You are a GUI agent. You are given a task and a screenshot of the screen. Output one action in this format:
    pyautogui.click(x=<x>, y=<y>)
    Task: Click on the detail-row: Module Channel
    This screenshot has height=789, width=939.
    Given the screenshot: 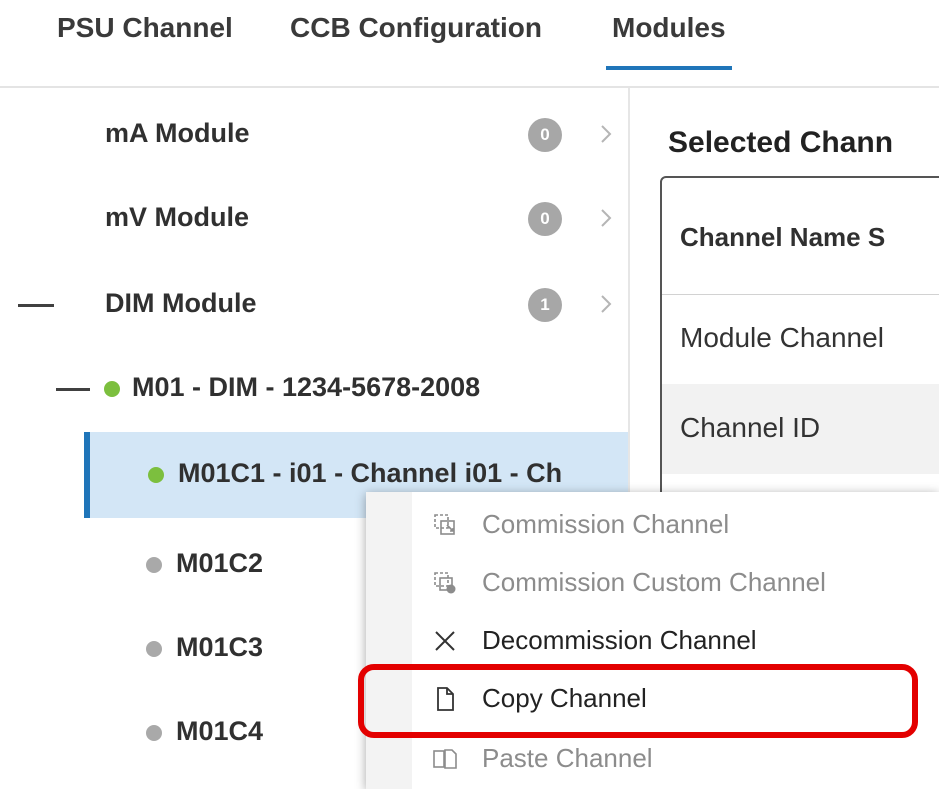 What is the action you would take?
    pyautogui.click(x=800, y=339)
    